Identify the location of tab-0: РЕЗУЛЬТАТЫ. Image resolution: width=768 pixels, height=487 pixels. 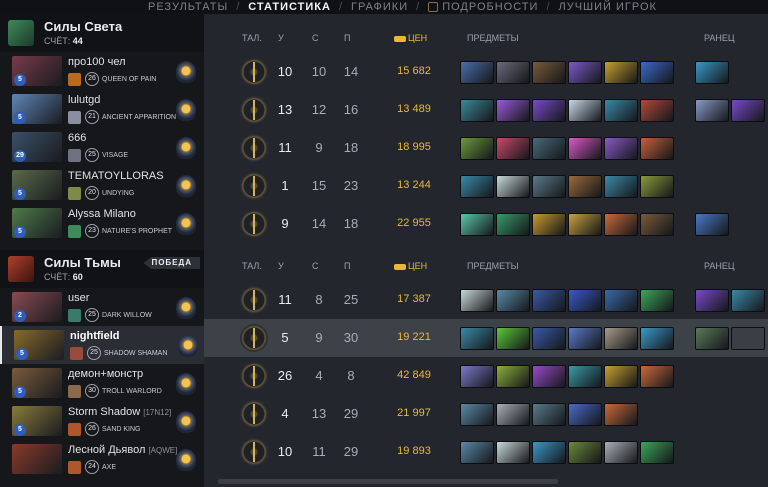
(188, 7).